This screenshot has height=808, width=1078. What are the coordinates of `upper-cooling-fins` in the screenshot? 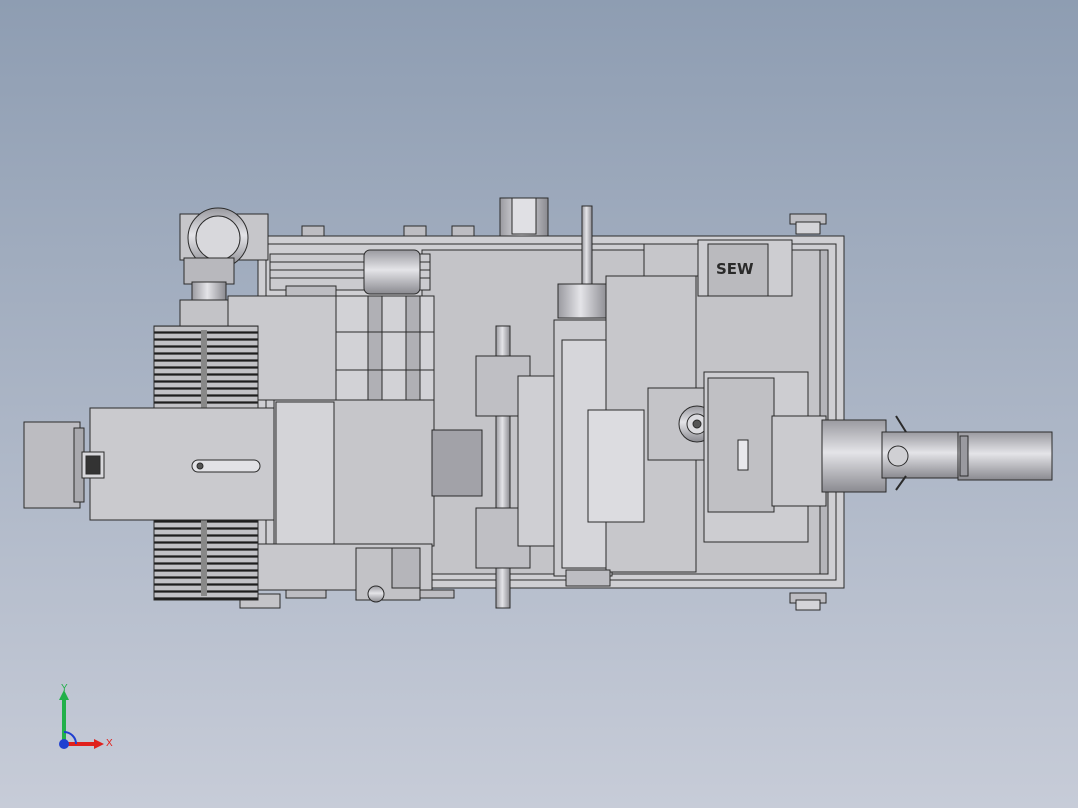 It's located at (206, 369).